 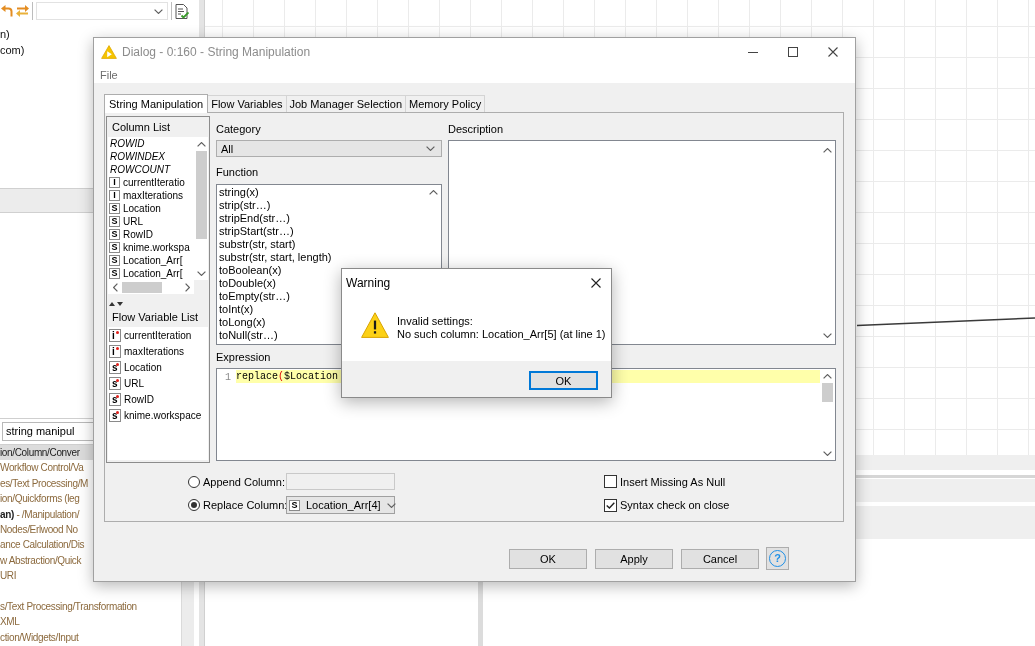 What do you see at coordinates (155, 317) in the screenshot?
I see `list-title: Flow Variable List` at bounding box center [155, 317].